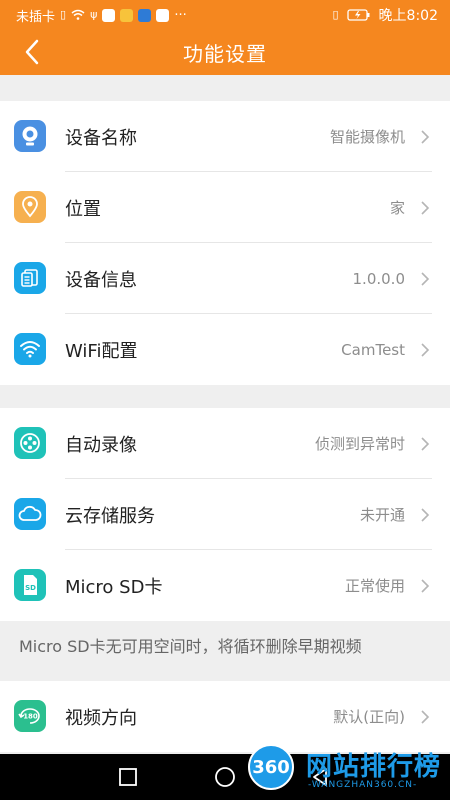  I want to click on svg-text: 180, so click(30, 717).